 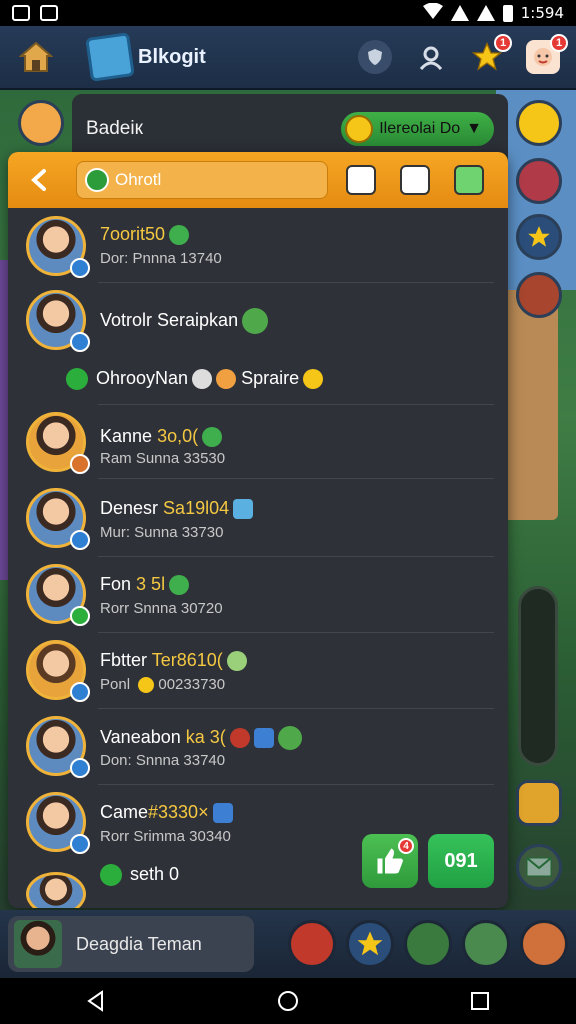 I want to click on left-avatar-button, so click(x=41, y=123).